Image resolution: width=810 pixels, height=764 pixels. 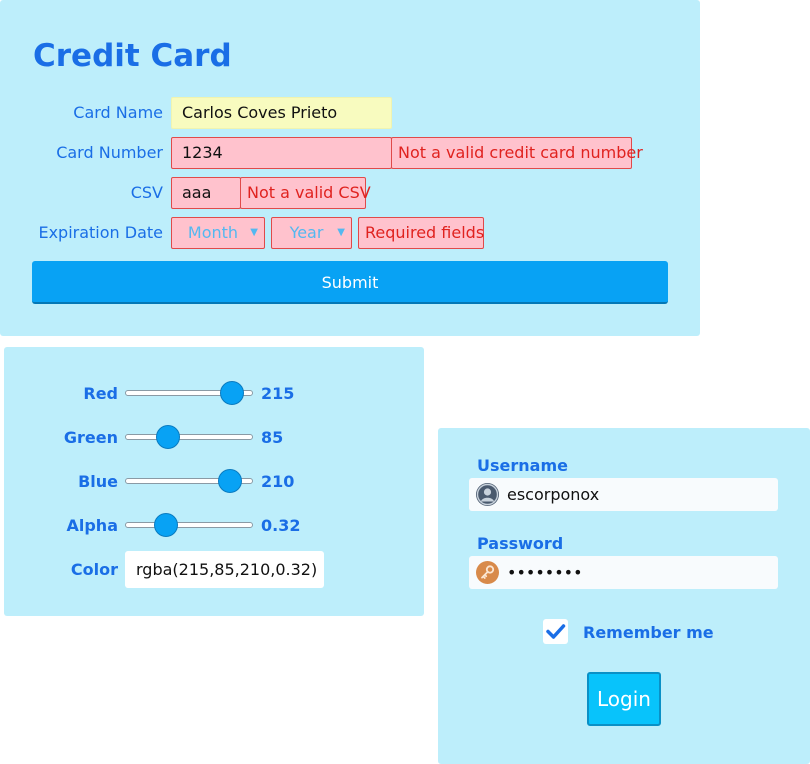 What do you see at coordinates (487, 572) in the screenshot?
I see `key-icon` at bounding box center [487, 572].